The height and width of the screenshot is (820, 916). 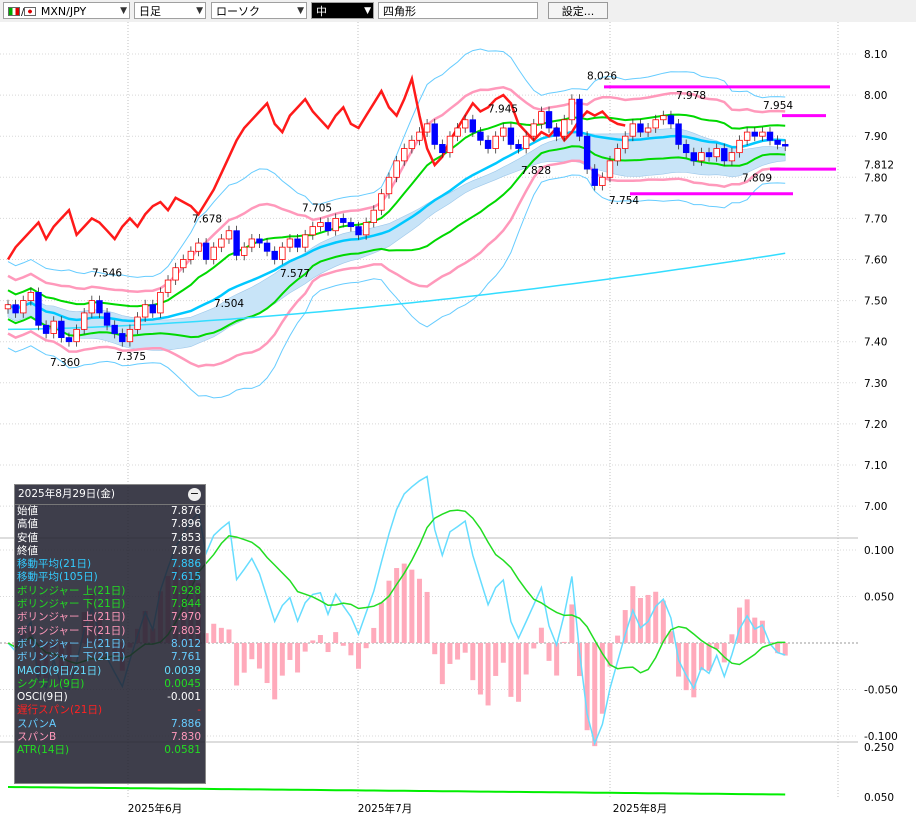 I want to click on data-window-row-label: ボリンジャー 上(21日), so click(x=71, y=590).